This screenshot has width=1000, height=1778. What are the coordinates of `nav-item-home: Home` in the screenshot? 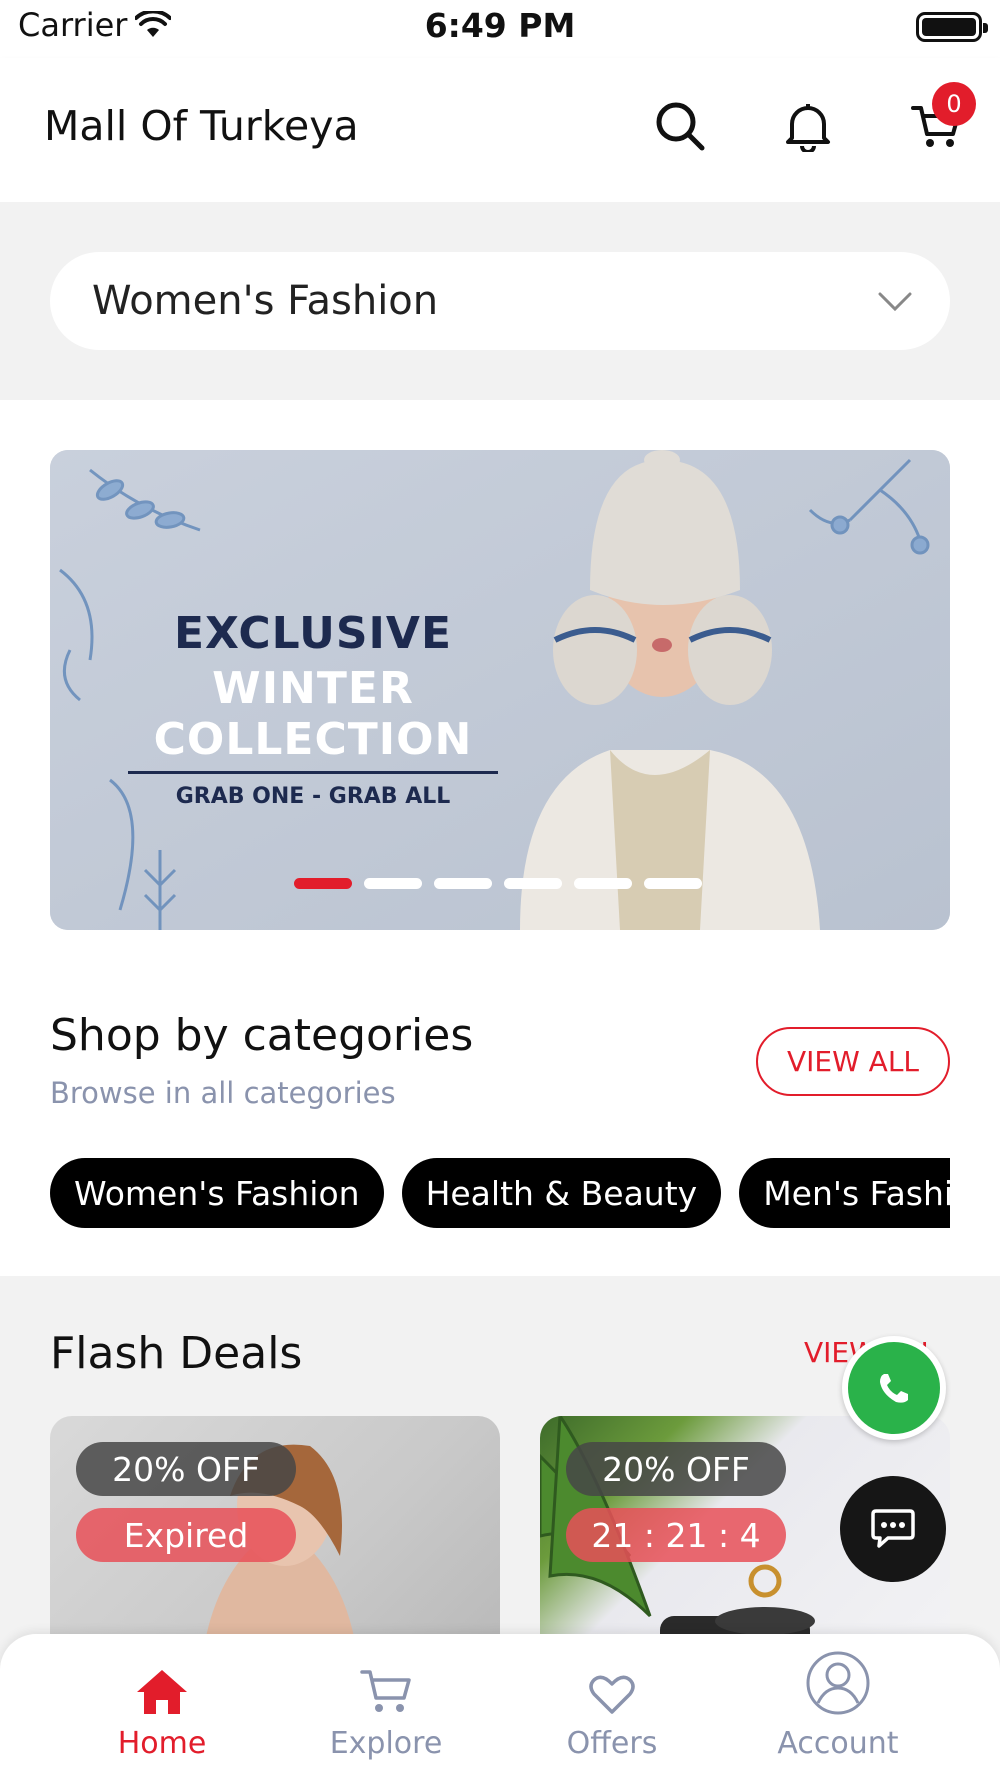 It's located at (162, 1706).